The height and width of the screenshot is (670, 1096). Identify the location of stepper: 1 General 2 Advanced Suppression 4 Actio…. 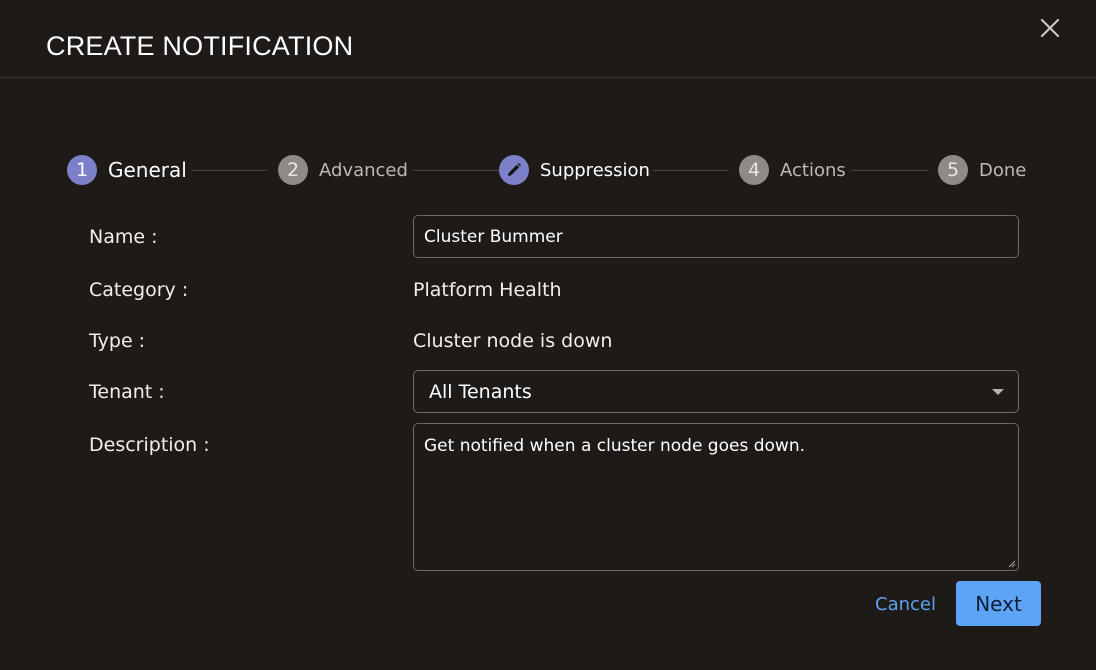
(546, 170).